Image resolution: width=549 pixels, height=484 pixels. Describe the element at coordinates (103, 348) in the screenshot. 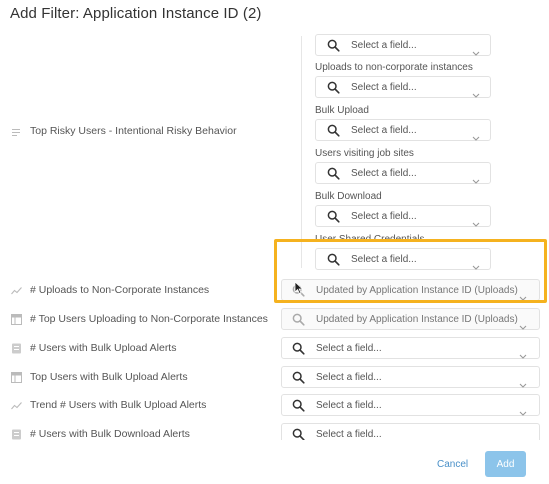

I see `widget-label: # Users with Bulk Upload Alerts` at that location.